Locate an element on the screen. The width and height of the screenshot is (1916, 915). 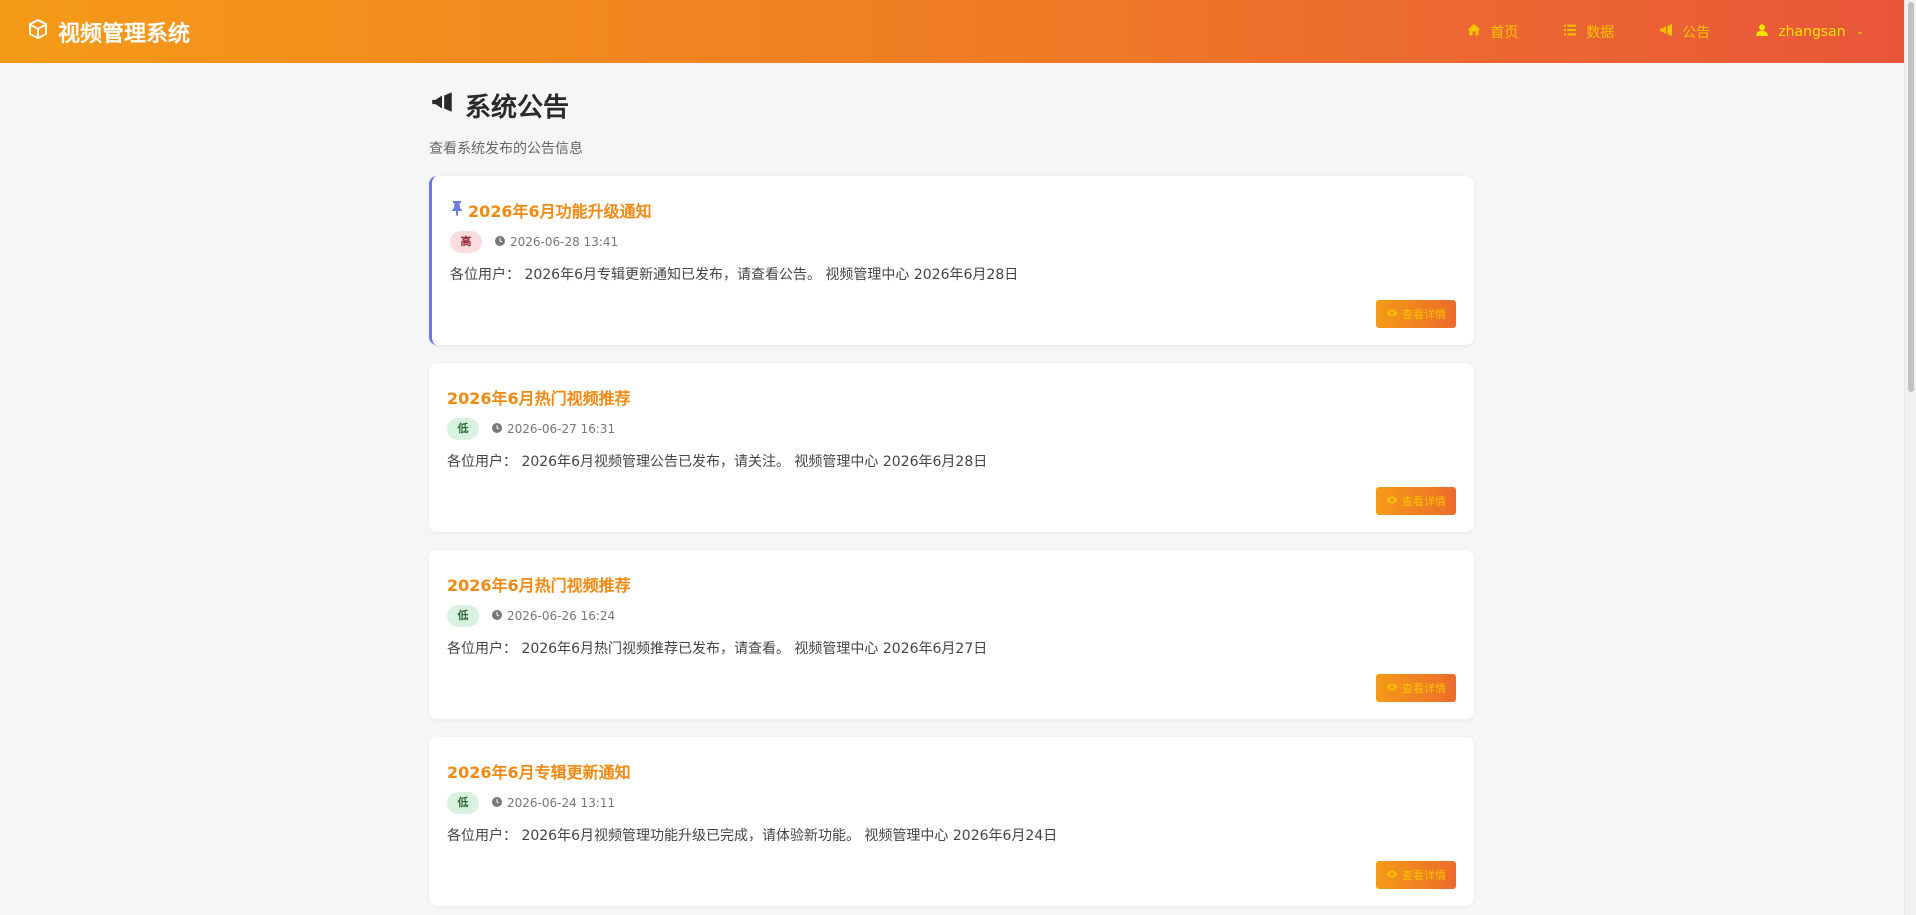
nav-notice: 公告 is located at coordinates (1684, 32).